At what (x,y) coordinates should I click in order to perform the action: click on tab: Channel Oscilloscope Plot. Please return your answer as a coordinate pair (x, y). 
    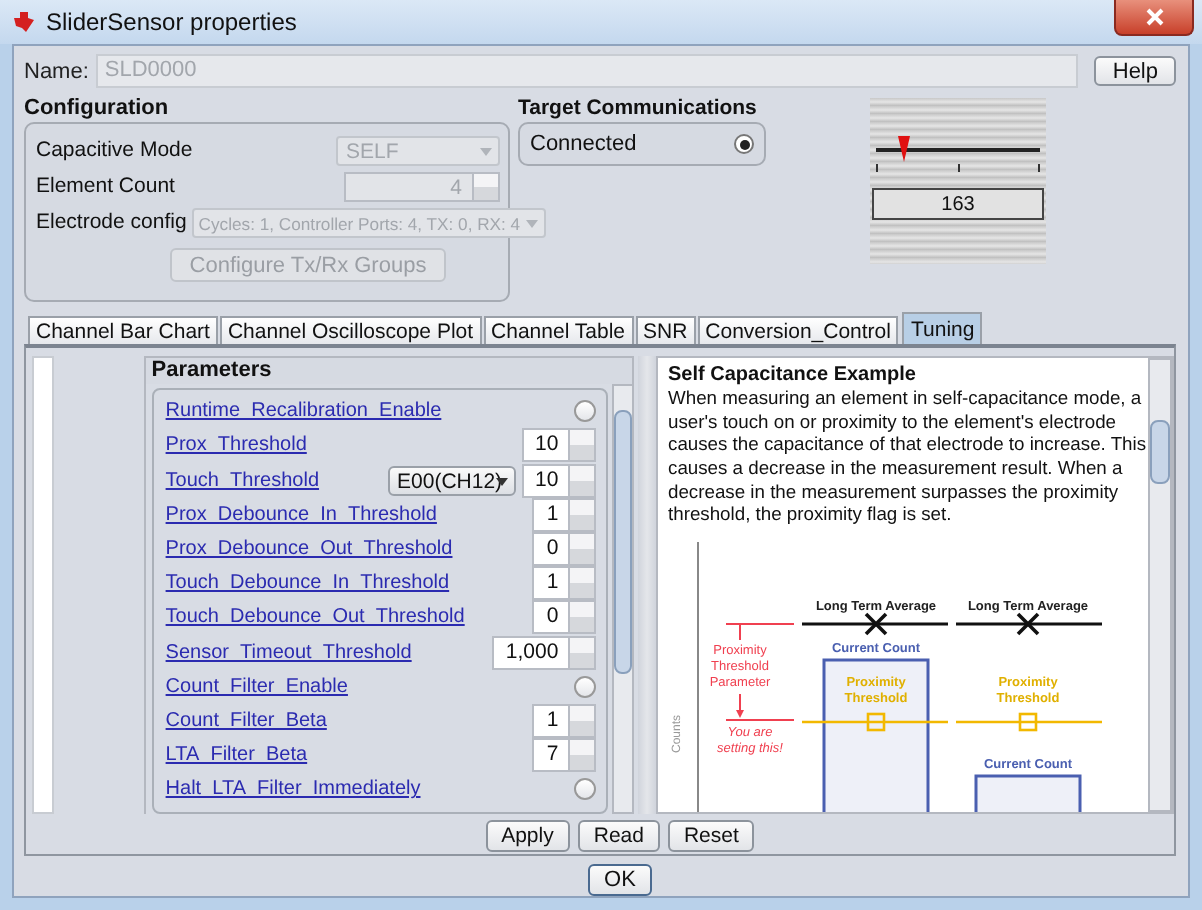
    Looking at the image, I should click on (350, 330).